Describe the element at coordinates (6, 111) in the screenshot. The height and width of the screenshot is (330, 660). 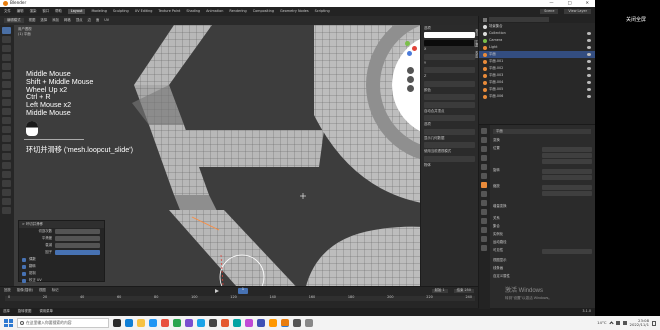
I see `extrude-tool-icon` at that location.